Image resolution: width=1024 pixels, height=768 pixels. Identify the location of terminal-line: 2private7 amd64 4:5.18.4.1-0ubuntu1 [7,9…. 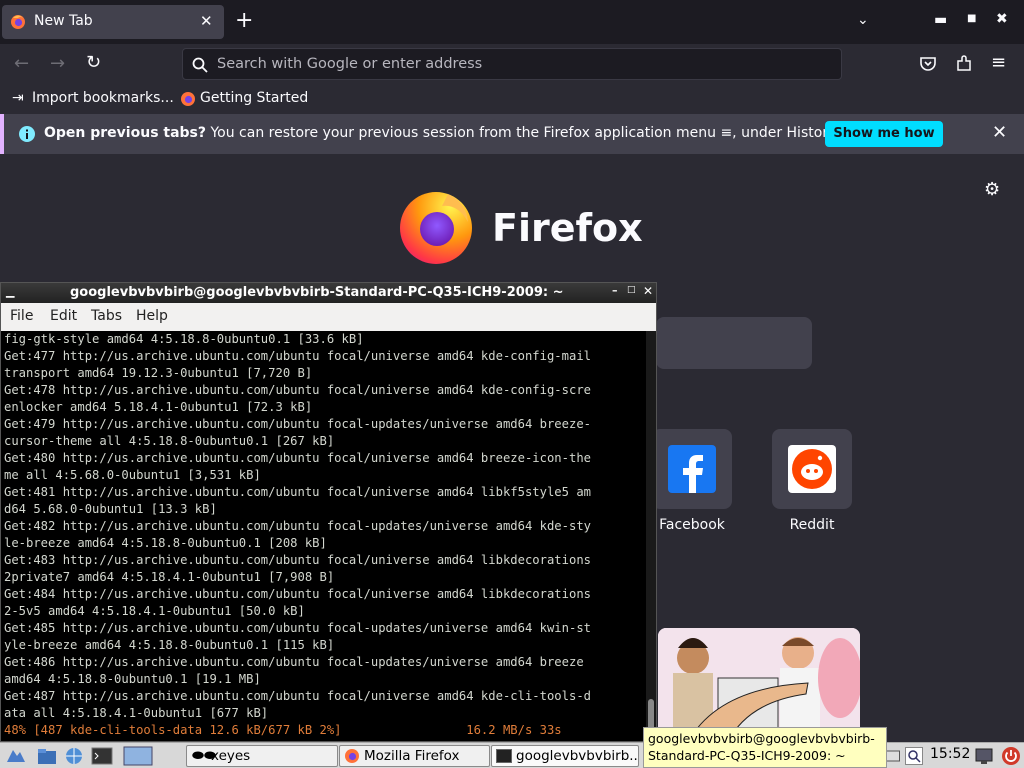
(169, 577).